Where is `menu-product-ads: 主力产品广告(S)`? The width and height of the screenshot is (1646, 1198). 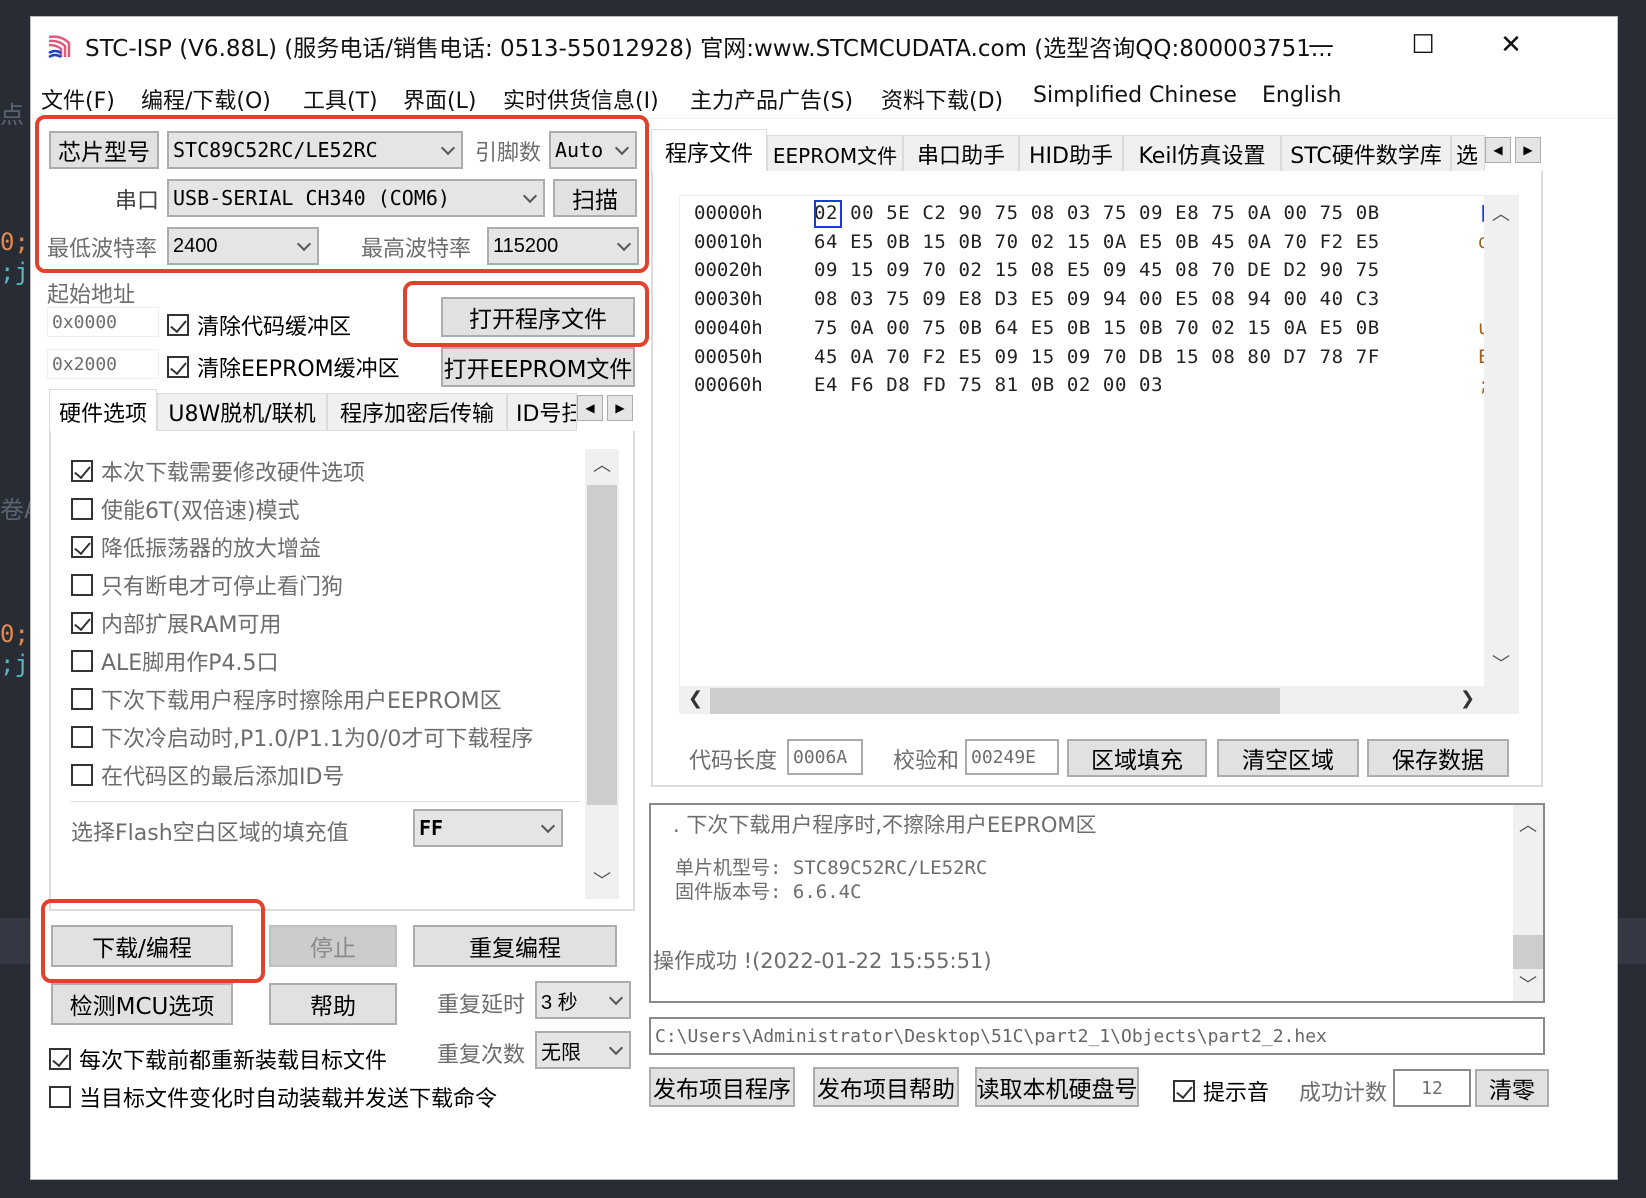
menu-product-ads: 主力产品广告(S) is located at coordinates (771, 99).